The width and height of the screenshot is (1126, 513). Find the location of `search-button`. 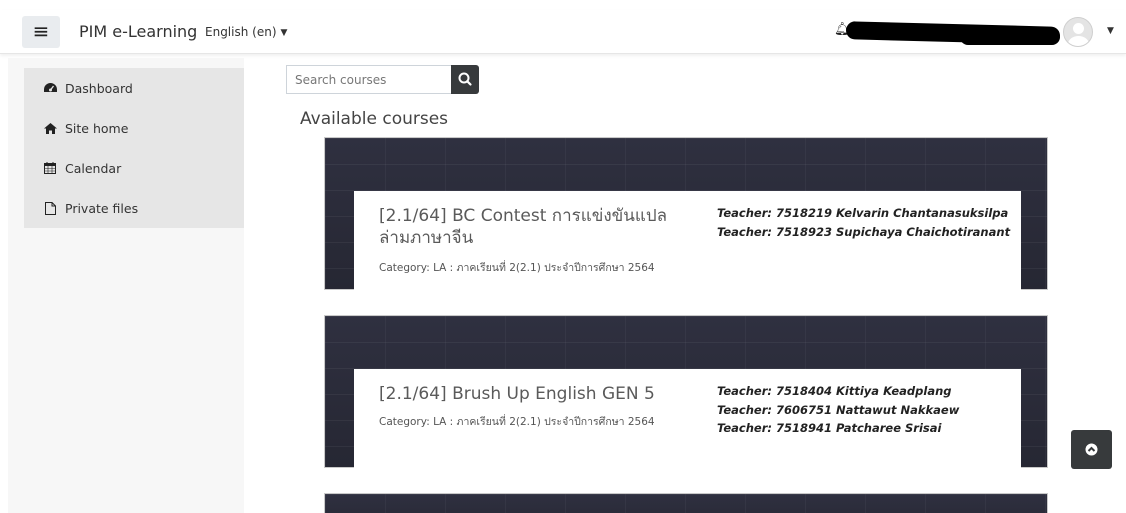

search-button is located at coordinates (465, 79).